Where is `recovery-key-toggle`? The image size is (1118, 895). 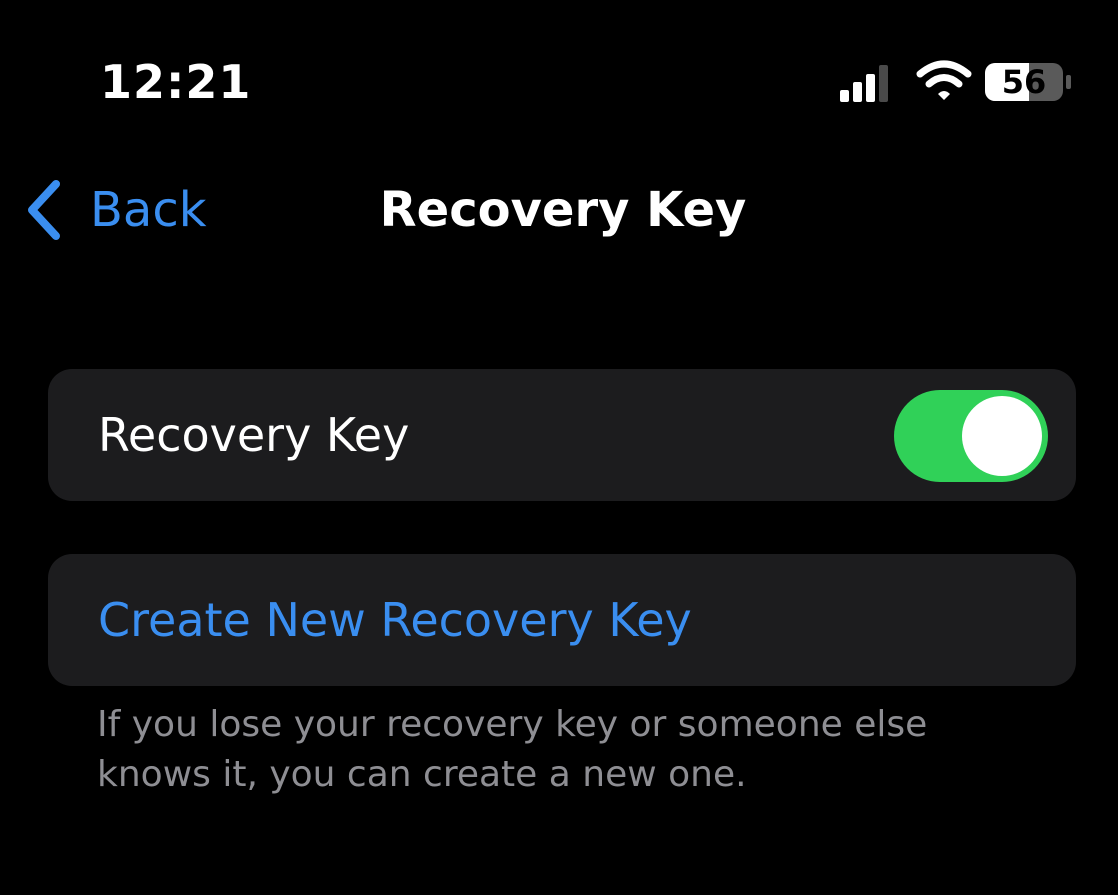 recovery-key-toggle is located at coordinates (971, 436).